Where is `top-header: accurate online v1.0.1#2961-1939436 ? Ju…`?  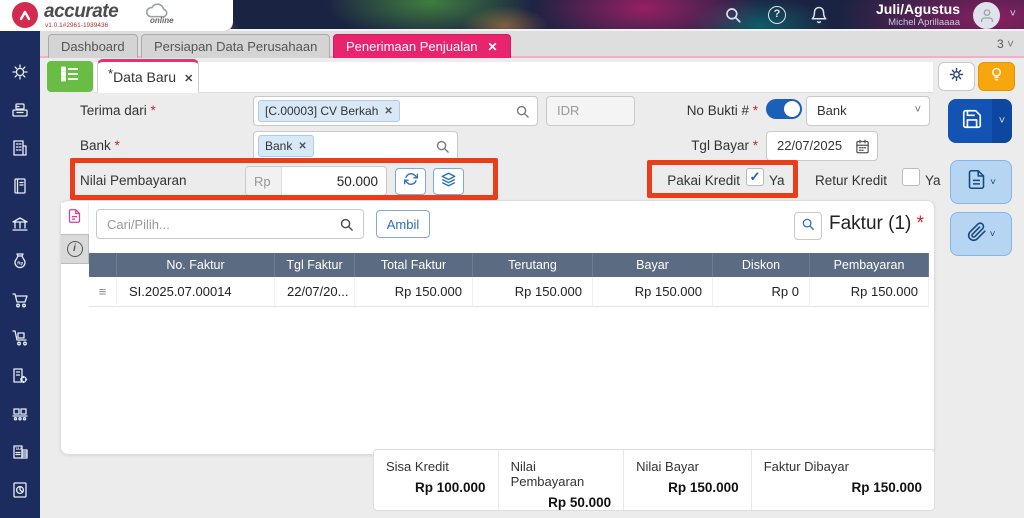 top-header: accurate online v1.0.1#2961-1939436 ? Ju… is located at coordinates (512, 15).